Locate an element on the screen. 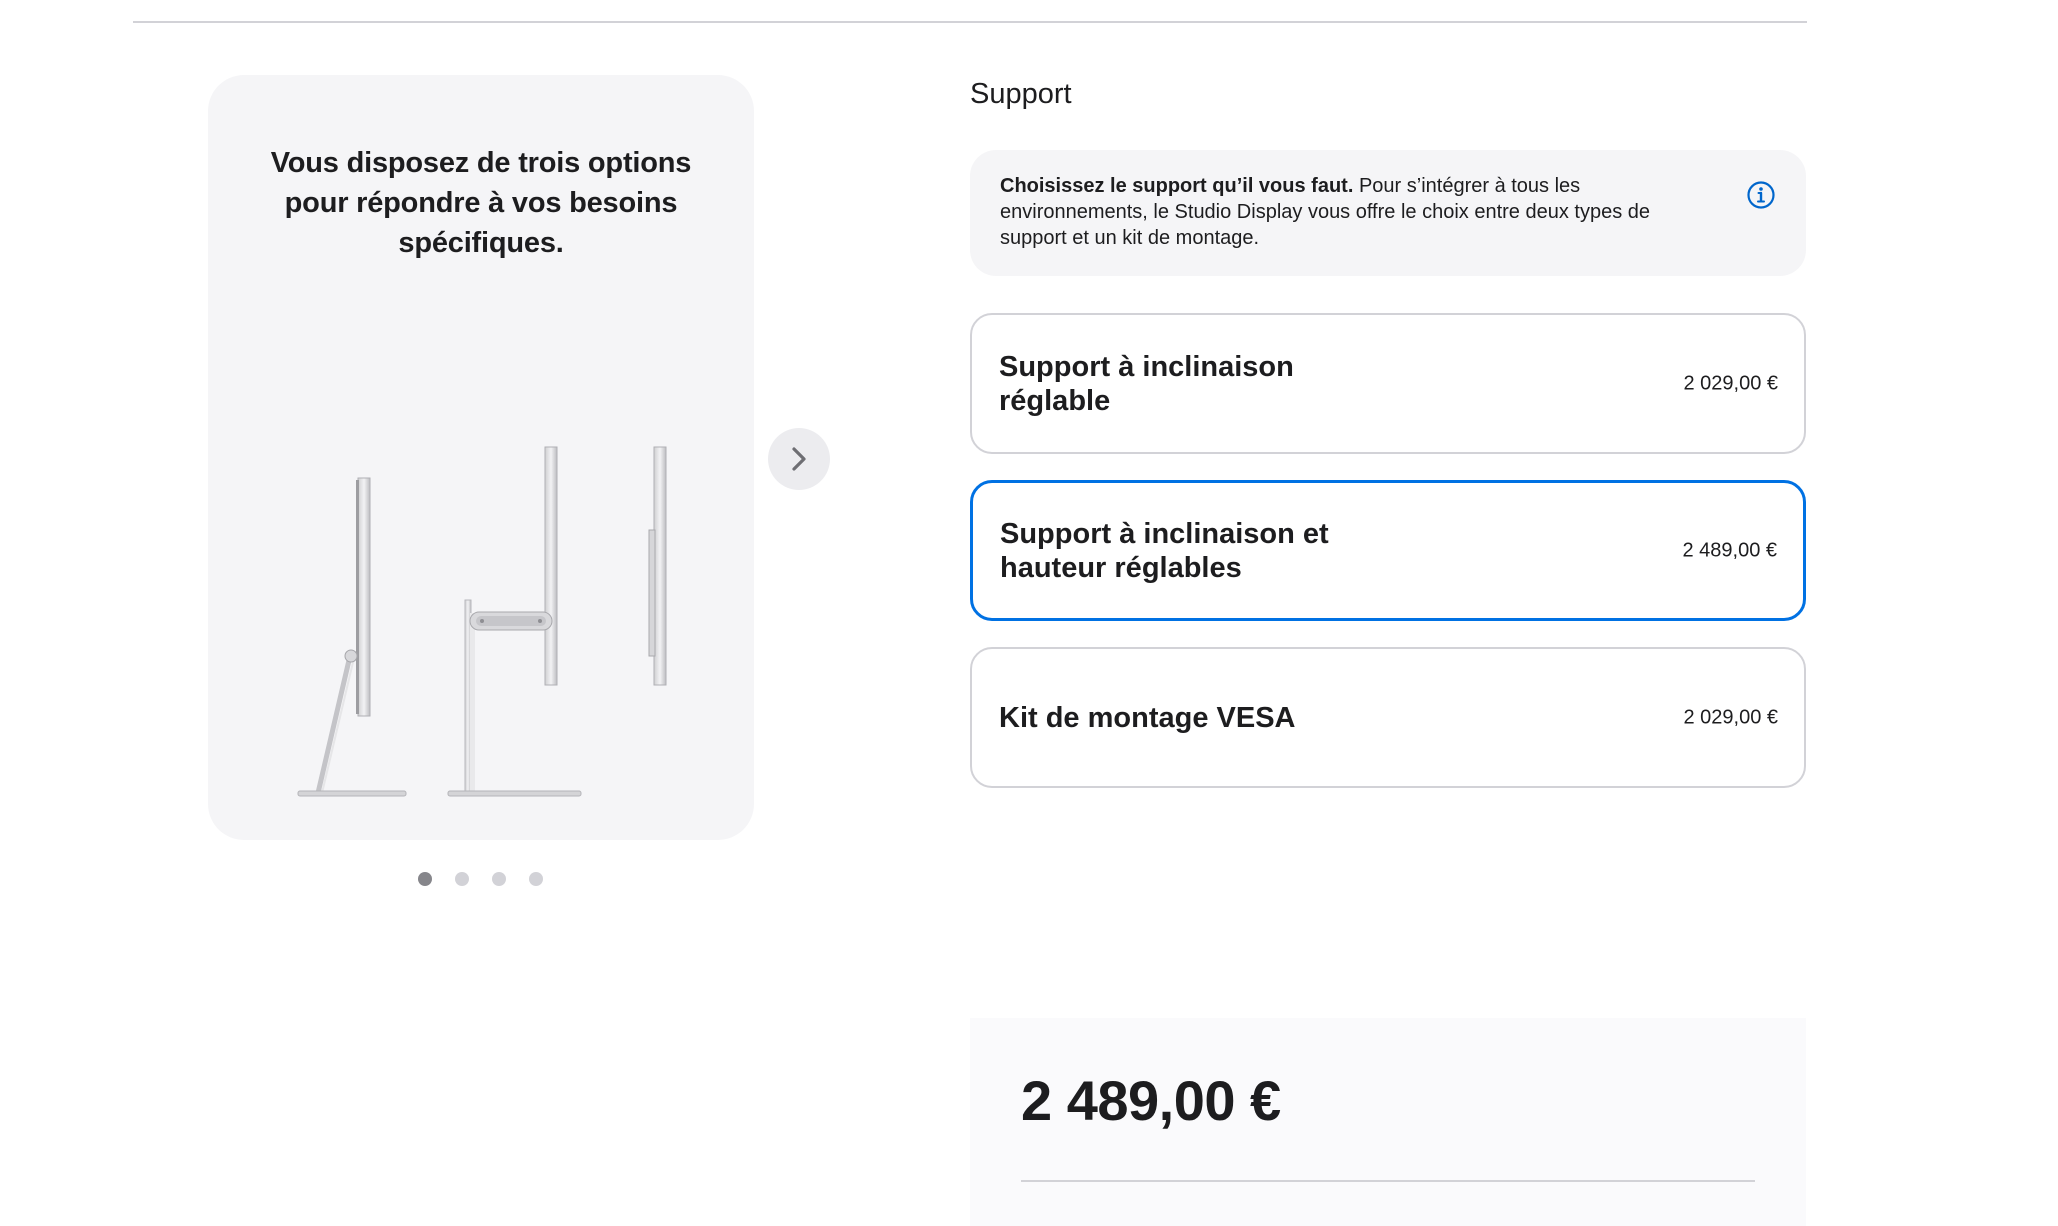 The image size is (2058, 1226). gallery-next-button is located at coordinates (799, 459).